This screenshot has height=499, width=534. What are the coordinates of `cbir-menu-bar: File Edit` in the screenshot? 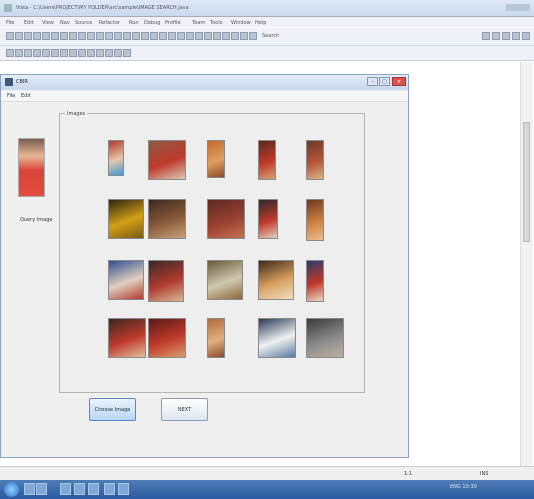 It's located at (204, 96).